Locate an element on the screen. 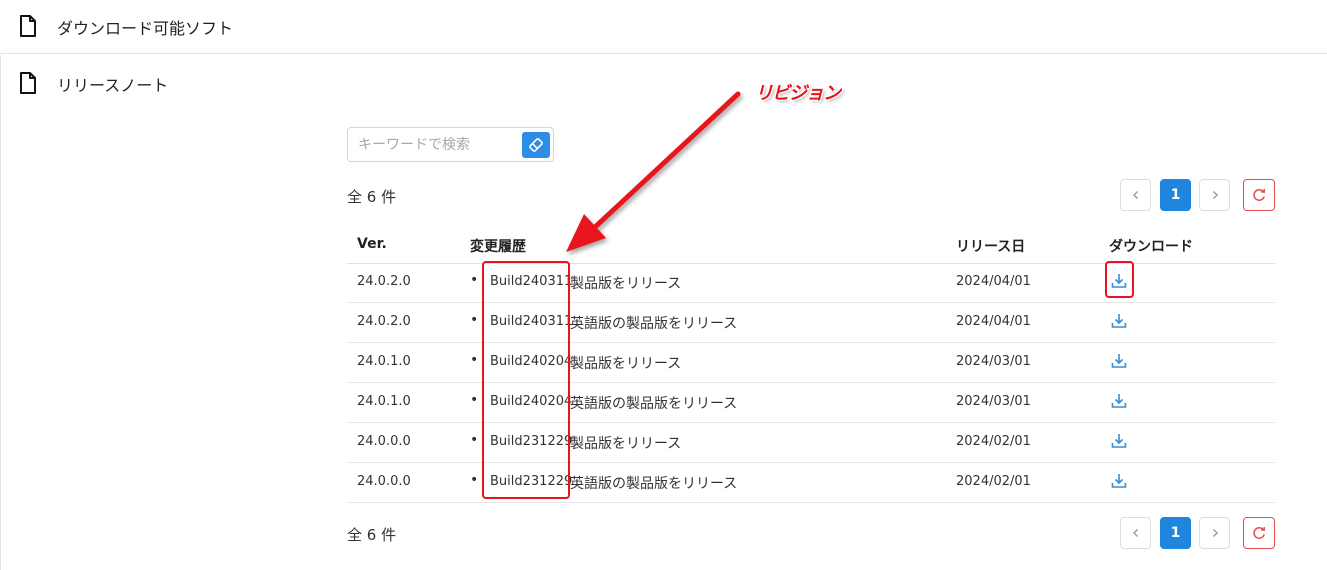 This screenshot has height=570, width=1327. search-input is located at coordinates (438, 145).